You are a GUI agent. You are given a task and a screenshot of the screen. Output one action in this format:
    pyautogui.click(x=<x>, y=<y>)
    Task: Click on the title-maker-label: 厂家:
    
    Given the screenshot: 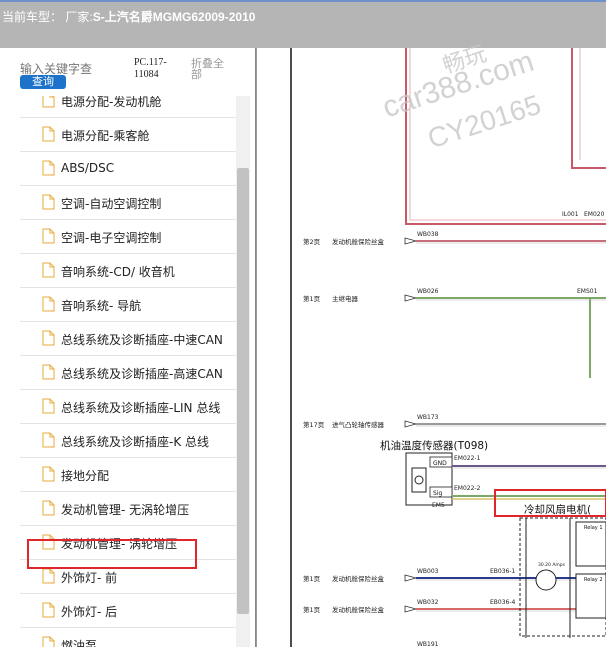 What is the action you would take?
    pyautogui.click(x=79, y=17)
    